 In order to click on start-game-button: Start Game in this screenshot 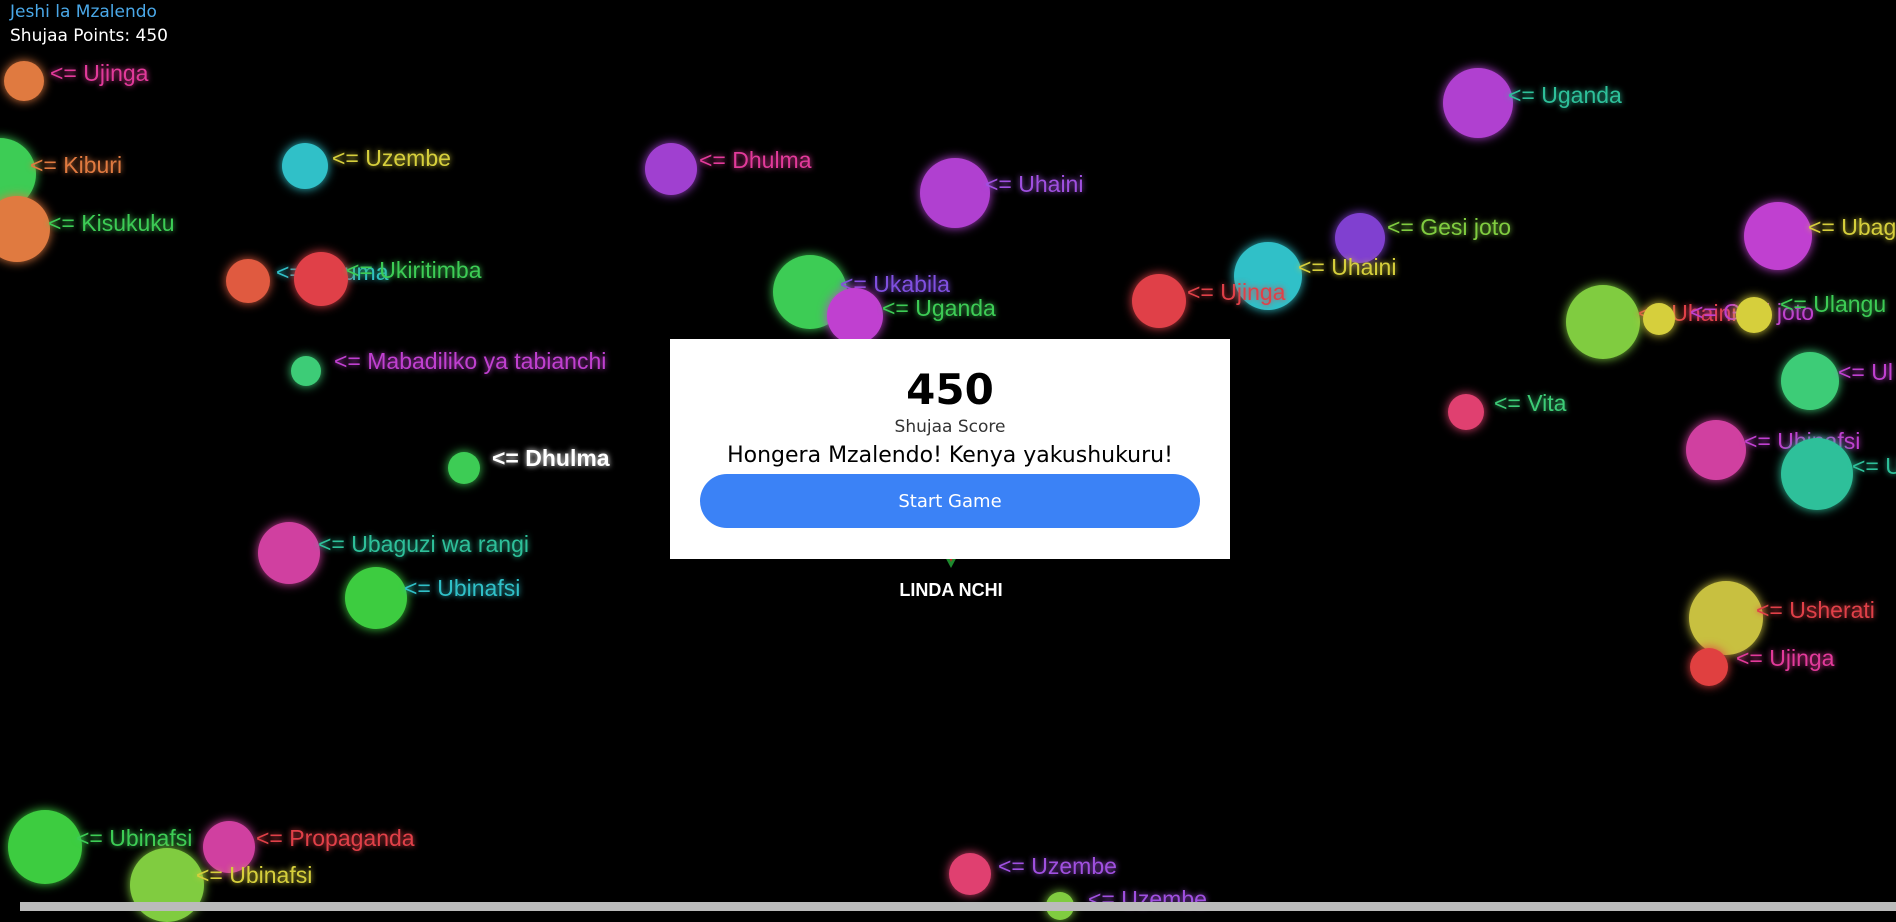, I will do `click(950, 501)`.